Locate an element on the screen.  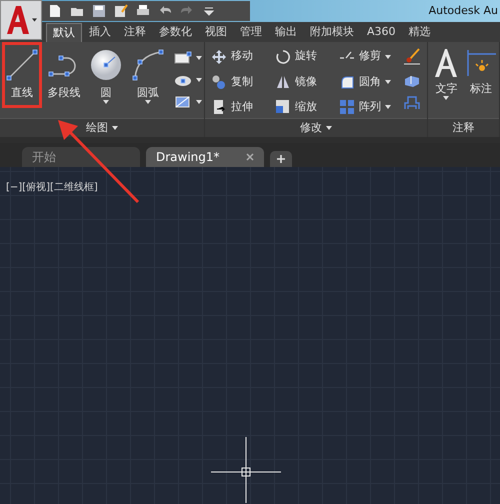
ribbon-tool: 移动 is located at coordinates (240, 56).